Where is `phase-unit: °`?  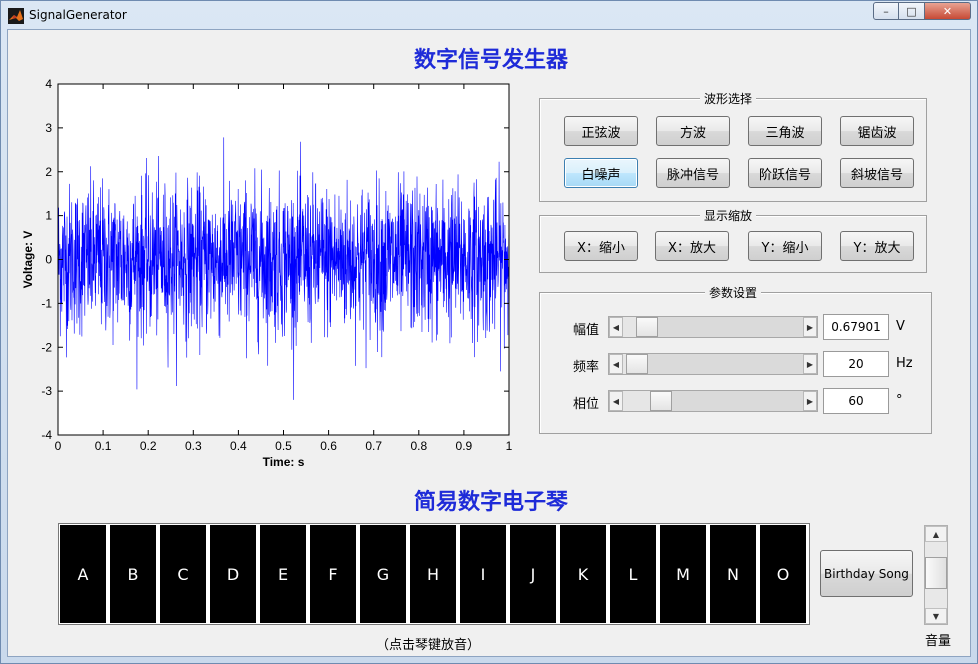 phase-unit: ° is located at coordinates (899, 400).